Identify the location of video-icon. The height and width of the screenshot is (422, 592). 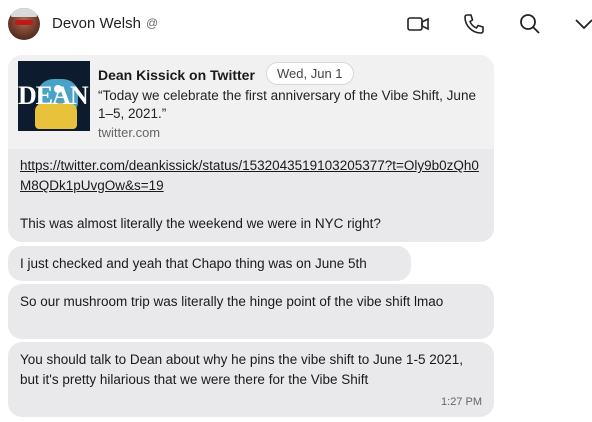
(418, 24).